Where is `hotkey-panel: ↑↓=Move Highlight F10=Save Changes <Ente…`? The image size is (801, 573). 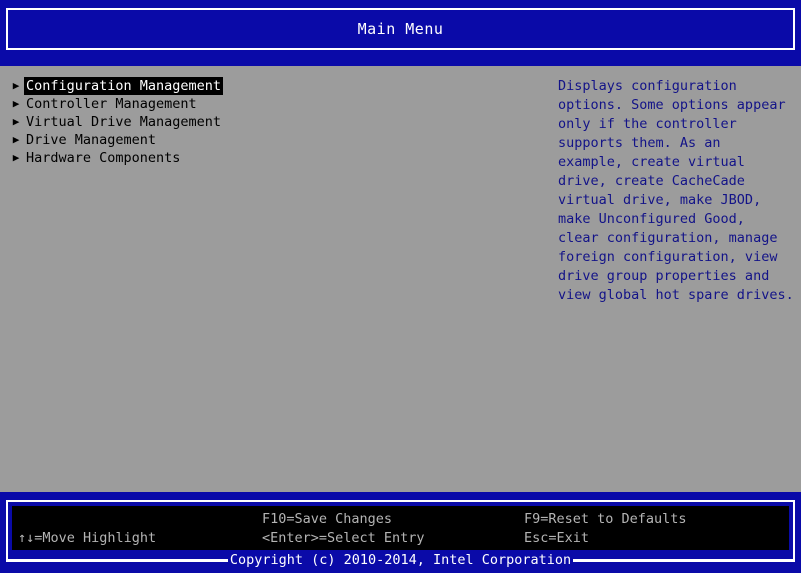
hotkey-panel: ↑↓=Move Highlight F10=Save Changes <Ente… is located at coordinates (400, 528).